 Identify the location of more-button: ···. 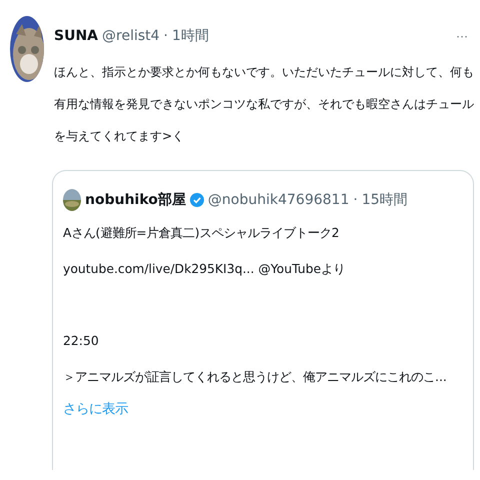
(462, 36).